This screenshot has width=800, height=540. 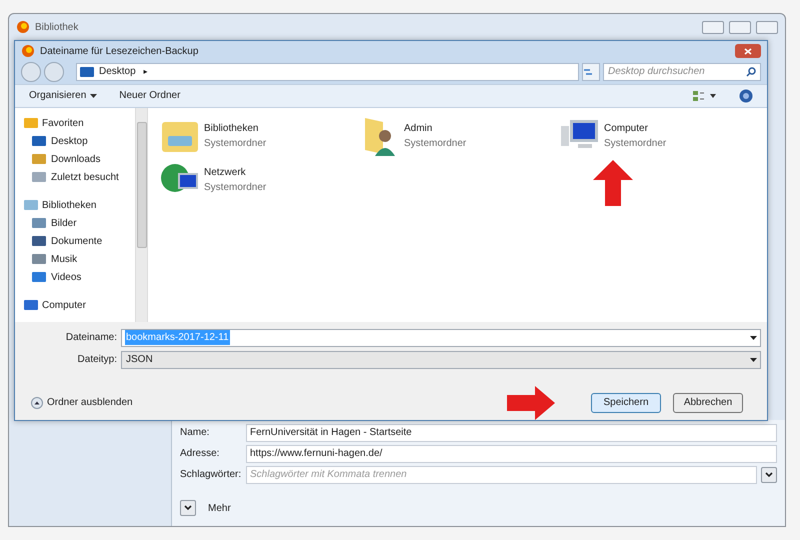 What do you see at coordinates (626, 129) in the screenshot?
I see `item-name: Computer` at bounding box center [626, 129].